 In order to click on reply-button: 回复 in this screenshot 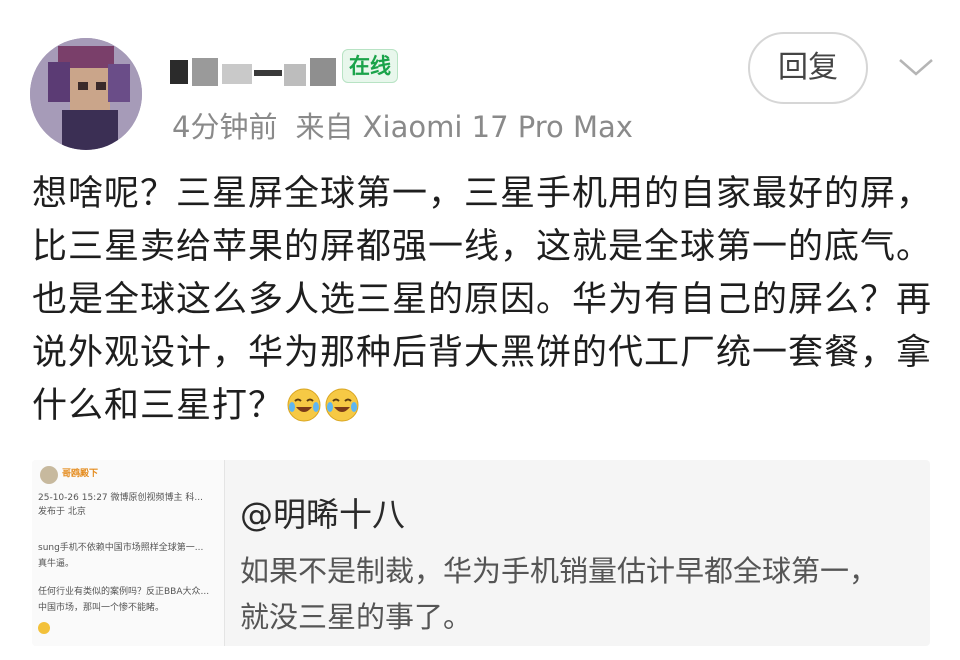, I will do `click(808, 68)`.